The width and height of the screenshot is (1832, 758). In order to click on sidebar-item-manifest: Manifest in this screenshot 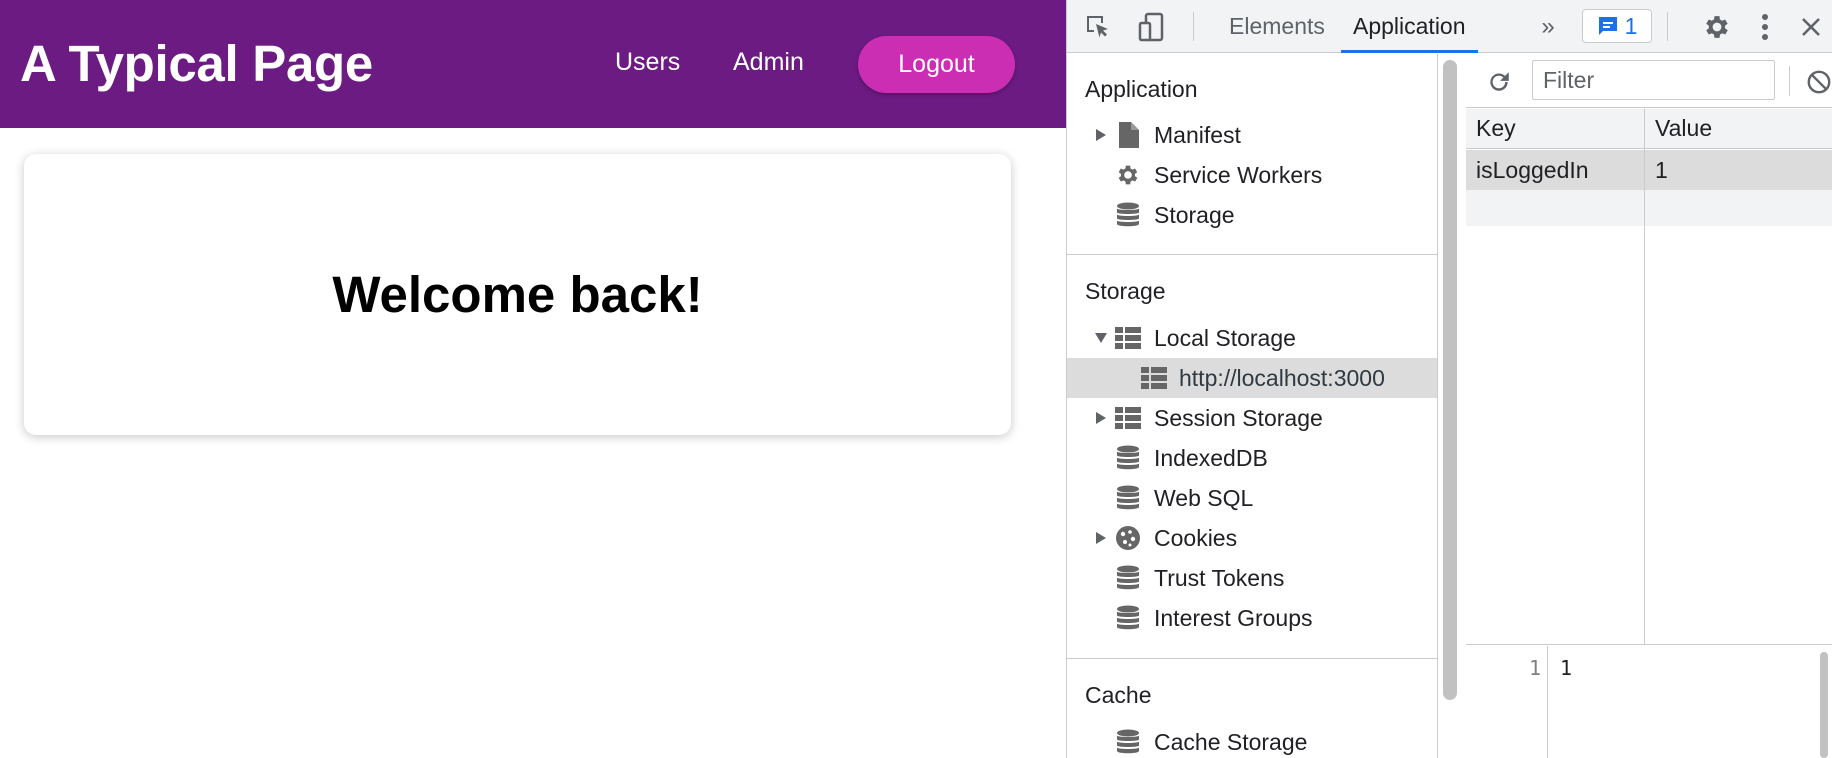, I will do `click(1252, 135)`.